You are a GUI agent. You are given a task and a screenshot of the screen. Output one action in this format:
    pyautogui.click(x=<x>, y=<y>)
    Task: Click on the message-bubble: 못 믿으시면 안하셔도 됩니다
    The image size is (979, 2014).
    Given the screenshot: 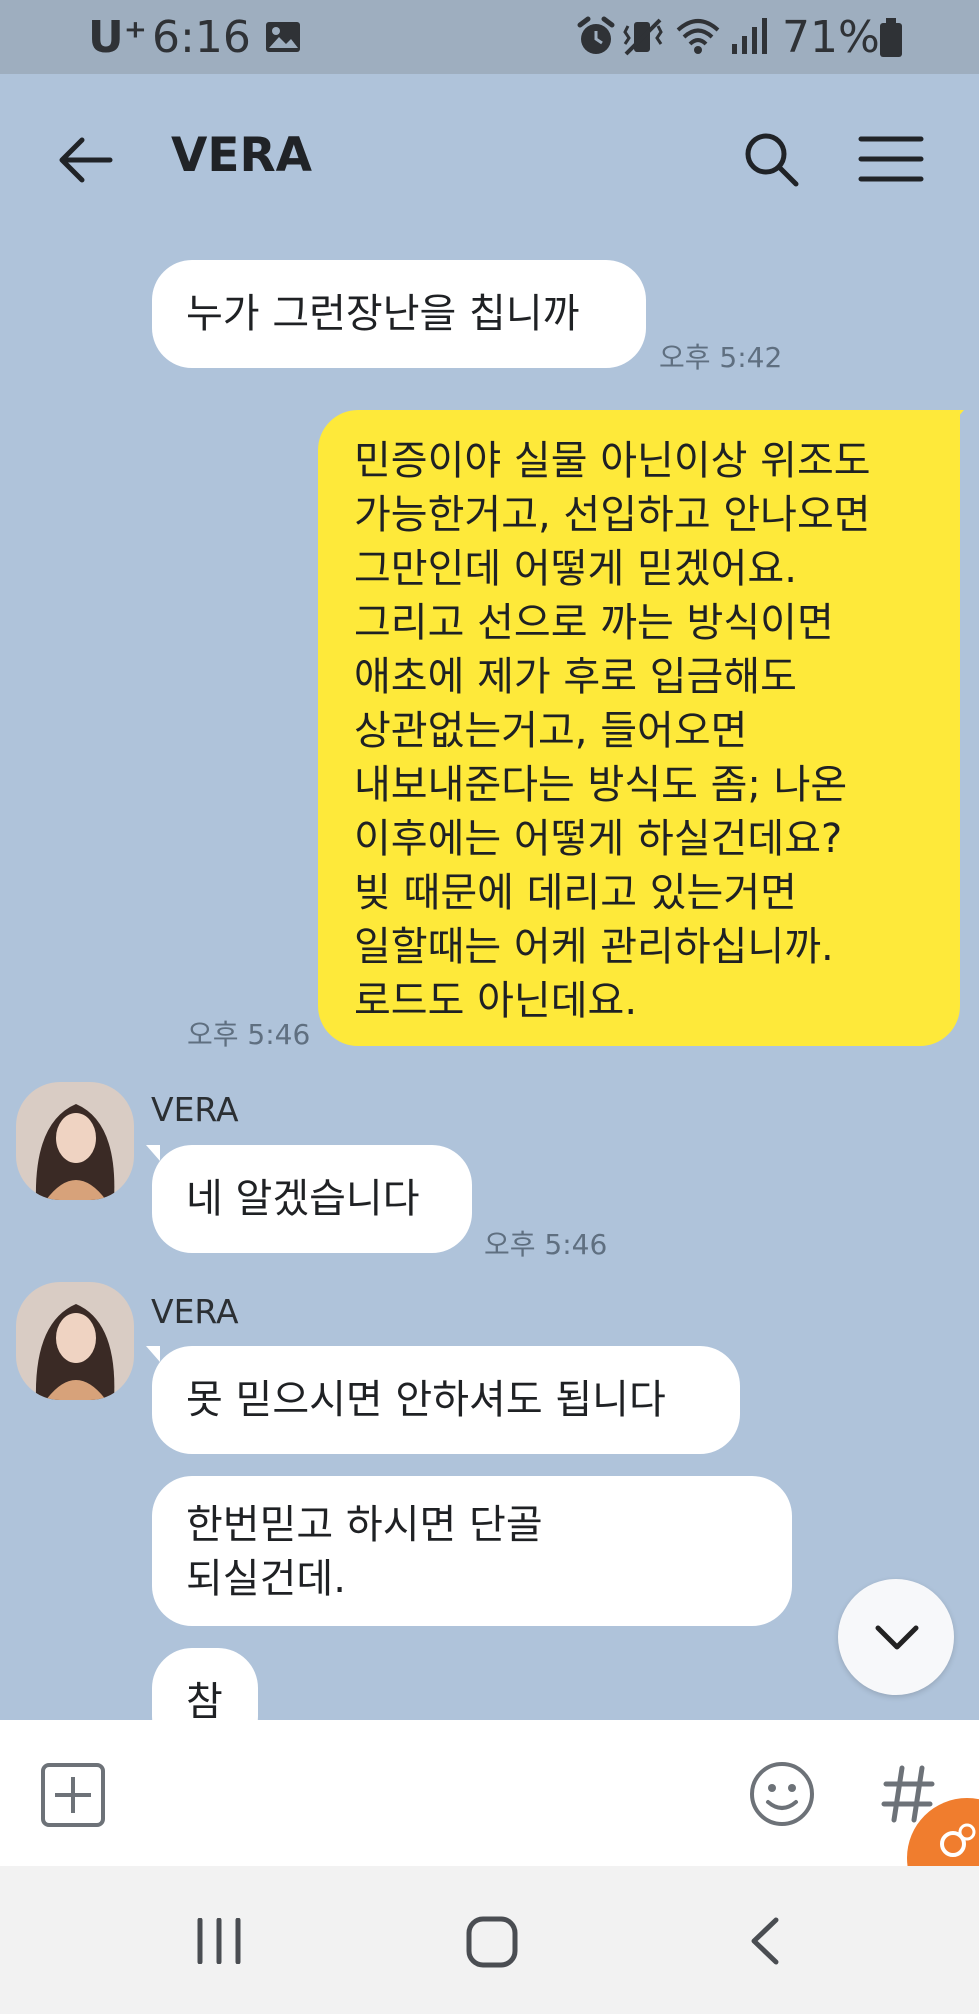 What is the action you would take?
    pyautogui.click(x=446, y=1400)
    